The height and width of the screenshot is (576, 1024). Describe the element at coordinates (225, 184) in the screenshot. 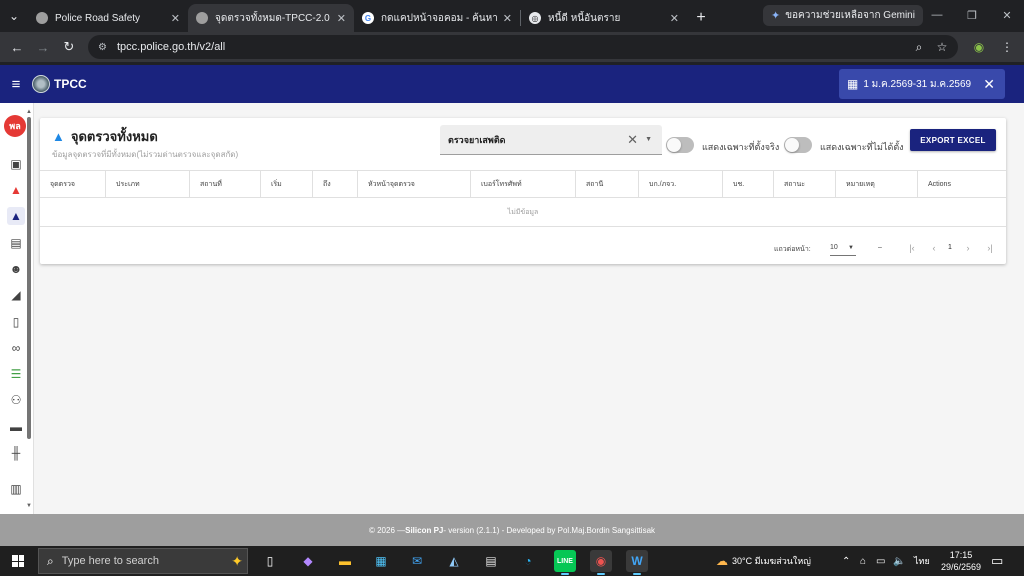

I see `column-header: สถานที่` at that location.